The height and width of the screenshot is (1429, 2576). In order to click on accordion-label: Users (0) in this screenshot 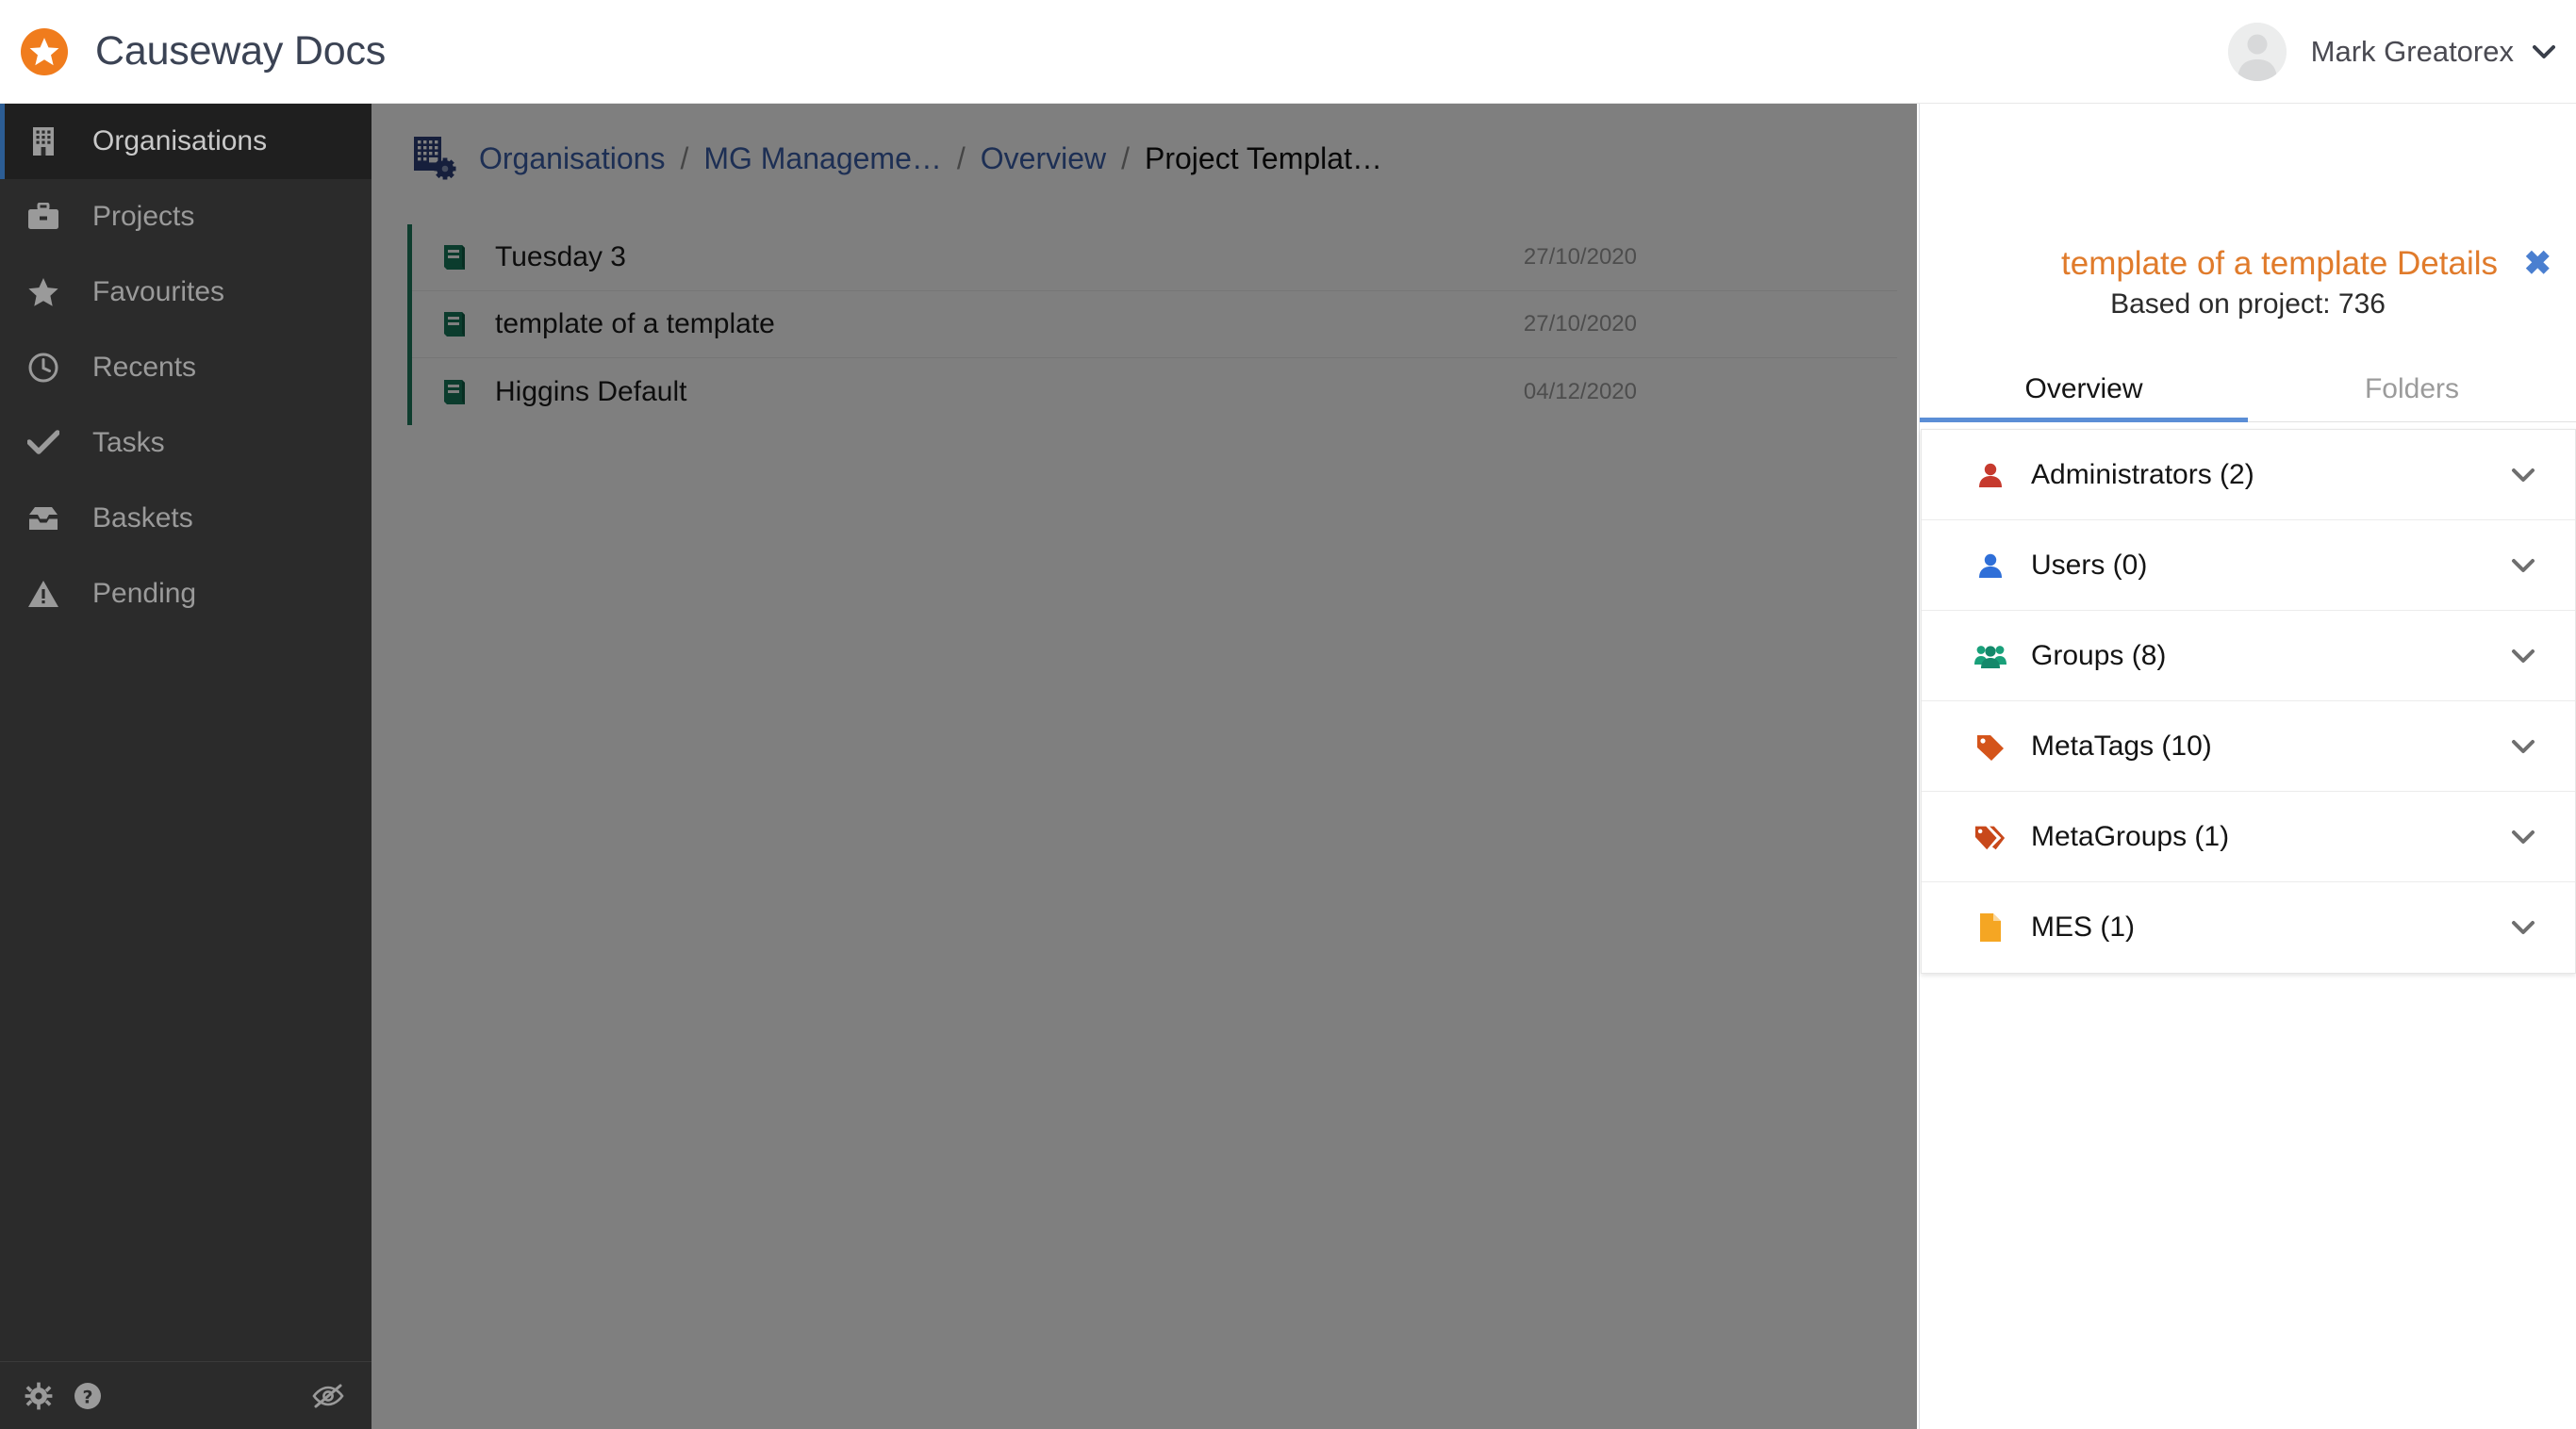, I will do `click(2089, 565)`.